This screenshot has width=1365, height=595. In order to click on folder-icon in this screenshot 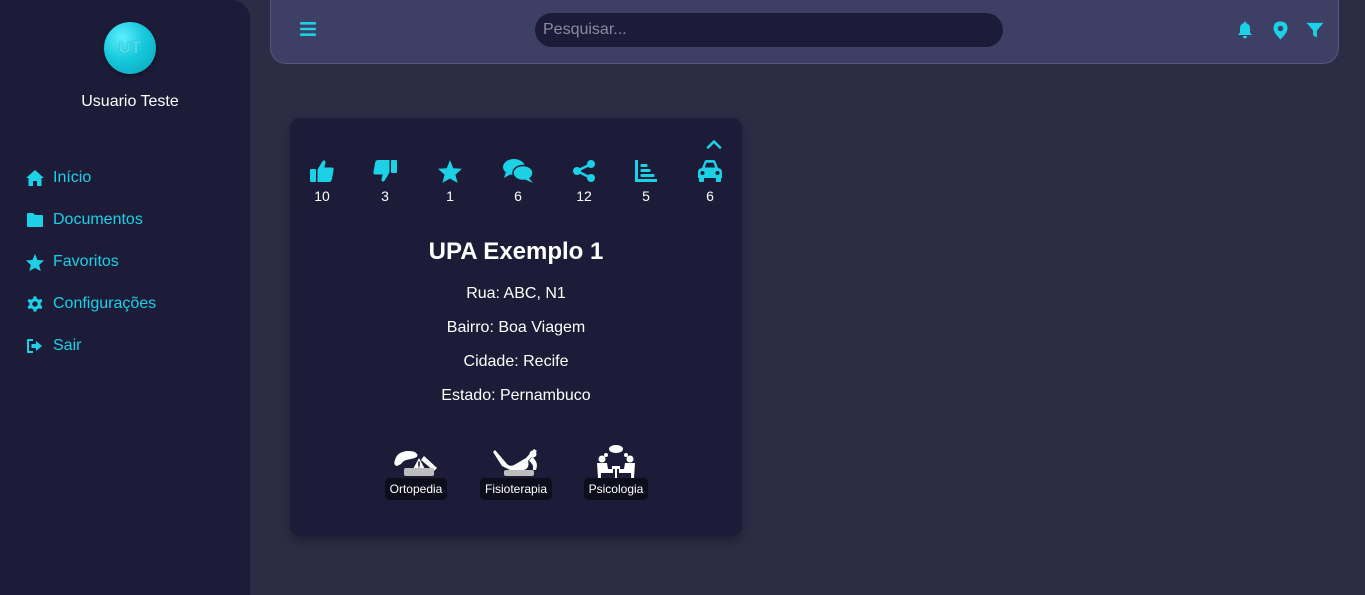, I will do `click(35, 220)`.